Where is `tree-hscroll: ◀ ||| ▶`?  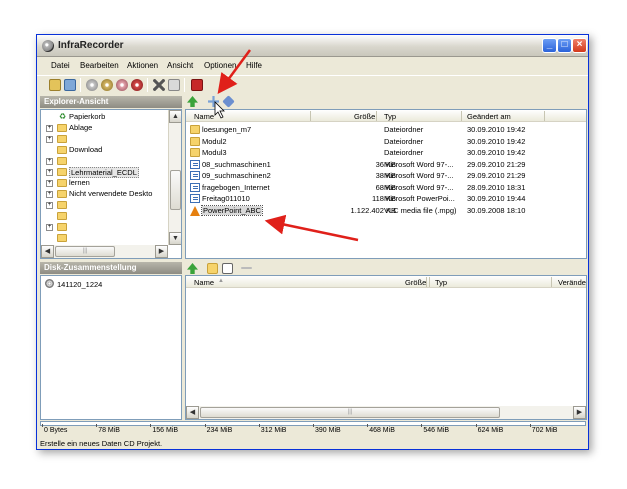
tree-hscroll: ◀ ||| ▶ is located at coordinates (104, 251).